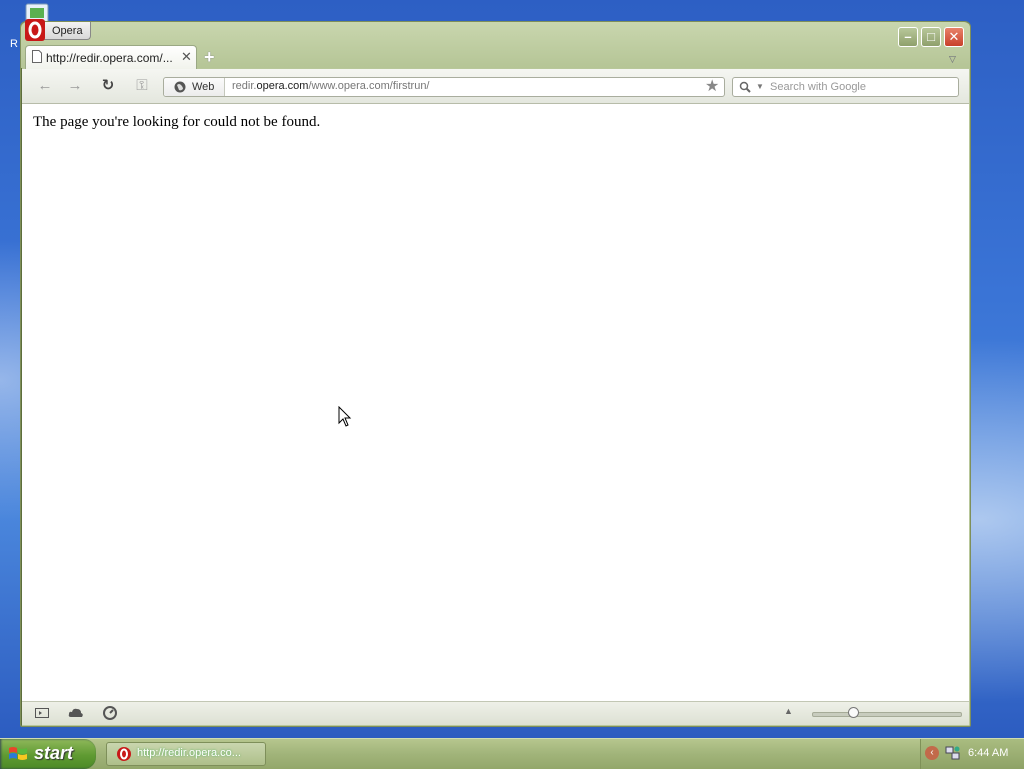 The height and width of the screenshot is (769, 1024). I want to click on taskbar: start http://redir.opera.co... ‹ 6:44 AM, so click(512, 753).